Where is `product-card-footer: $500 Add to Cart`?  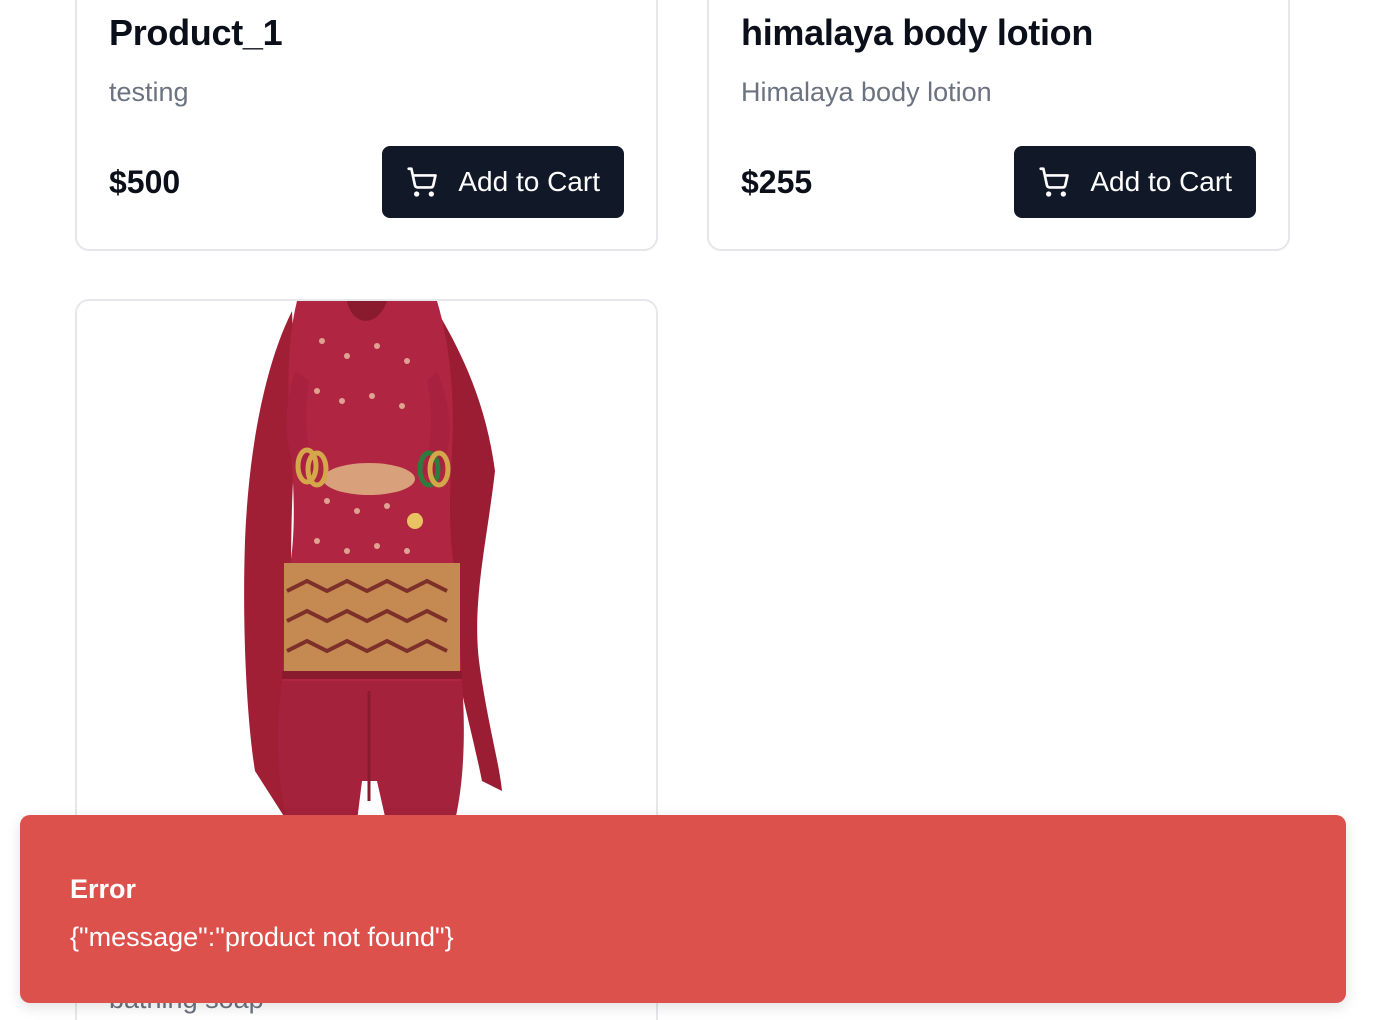
product-card-footer: $500 Add to Cart is located at coordinates (366, 182).